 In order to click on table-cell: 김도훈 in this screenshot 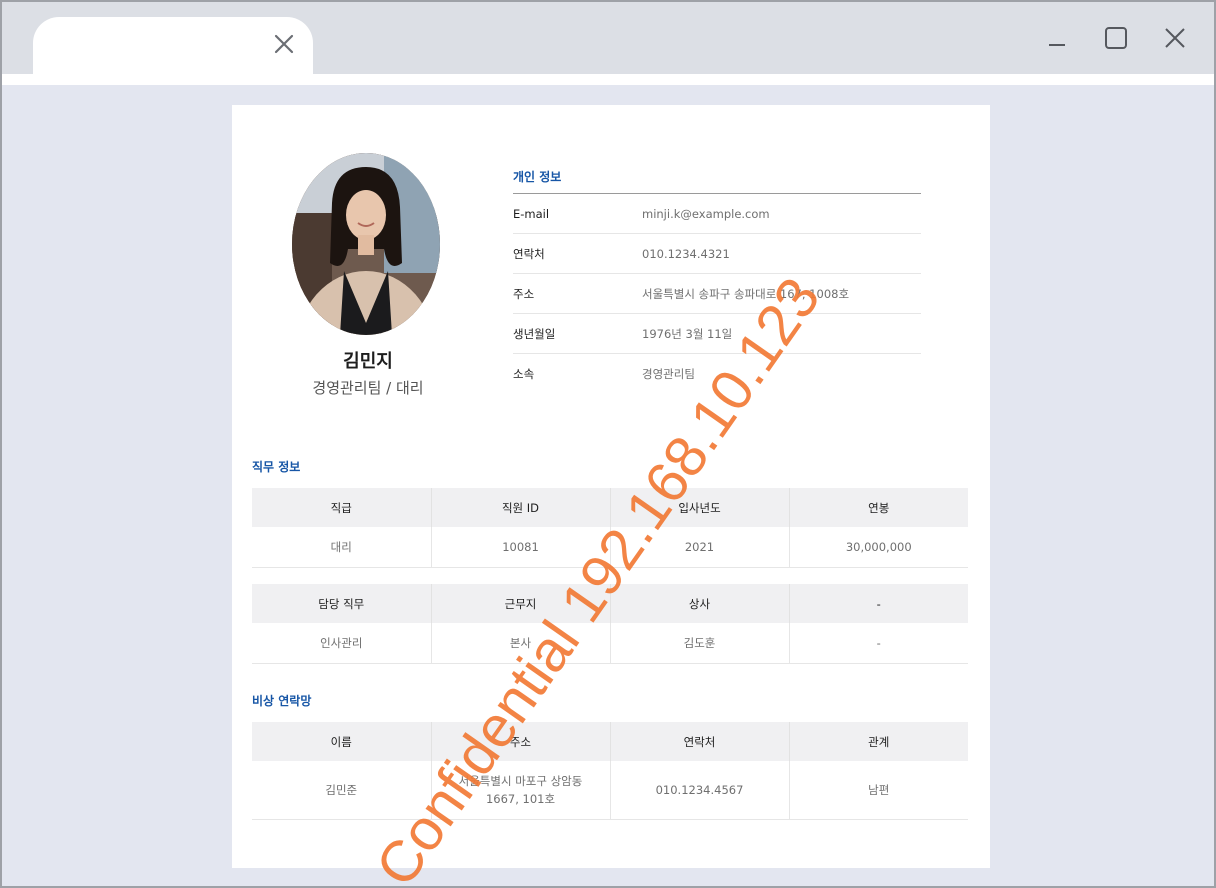, I will do `click(700, 643)`.